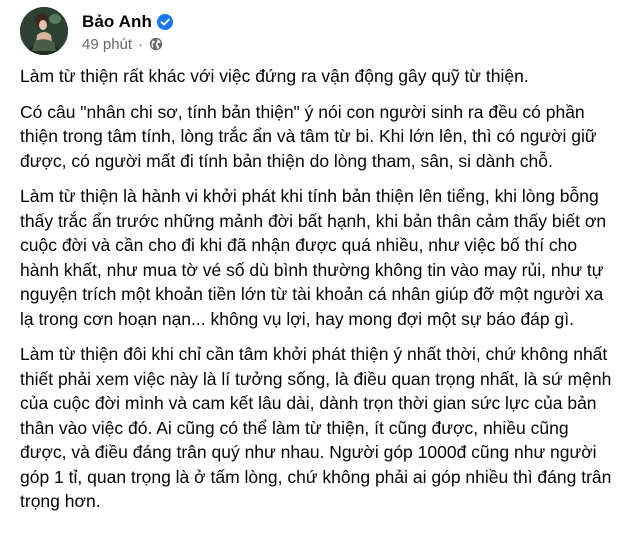  Describe the element at coordinates (117, 22) in the screenshot. I see `author-name: Bảo Anh` at that location.